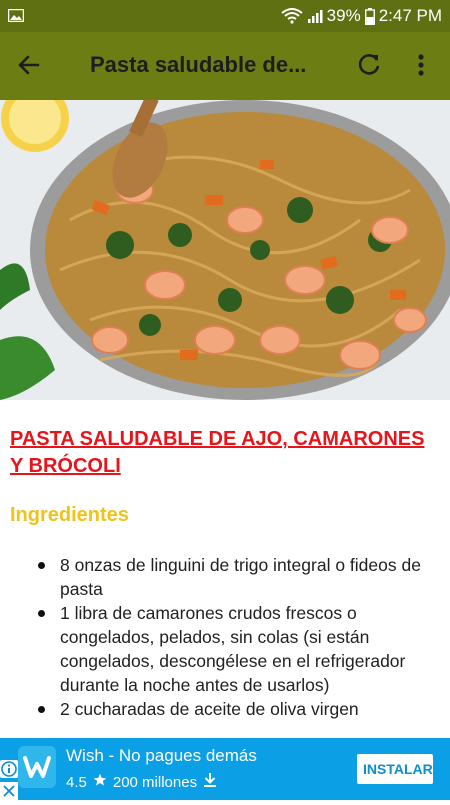 The height and width of the screenshot is (805, 450). I want to click on wish-logo-icon, so click(37, 767).